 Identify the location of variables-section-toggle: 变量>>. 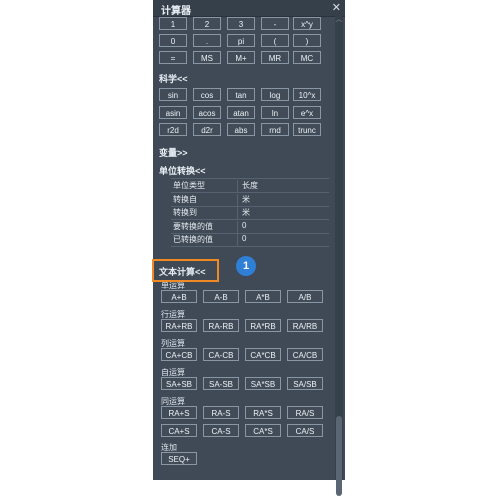
(173, 152).